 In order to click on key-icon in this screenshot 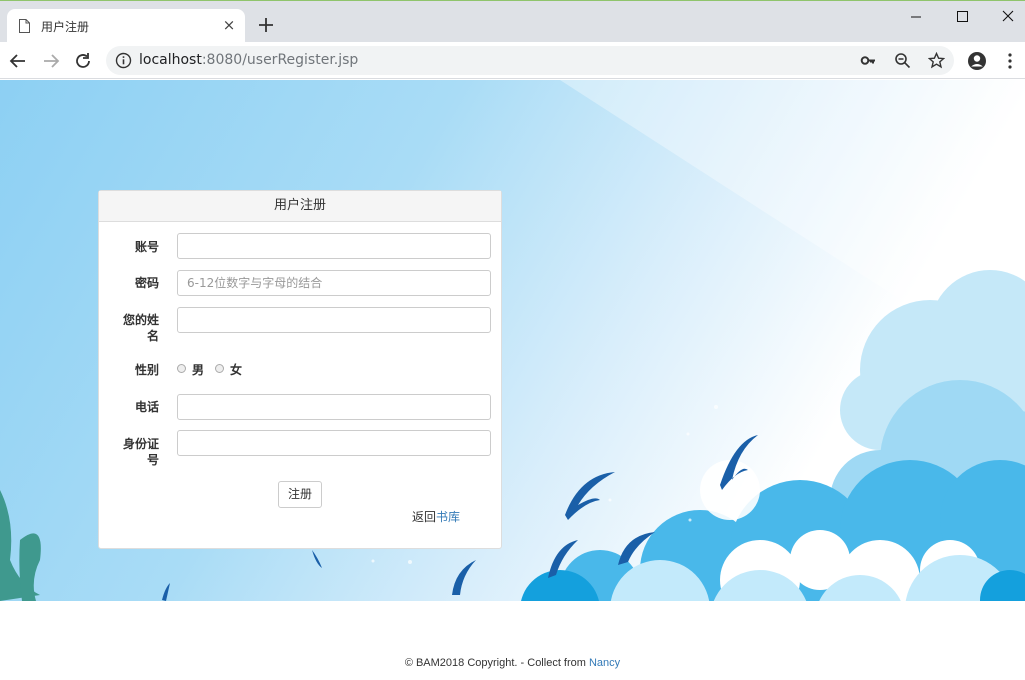, I will do `click(868, 60)`.